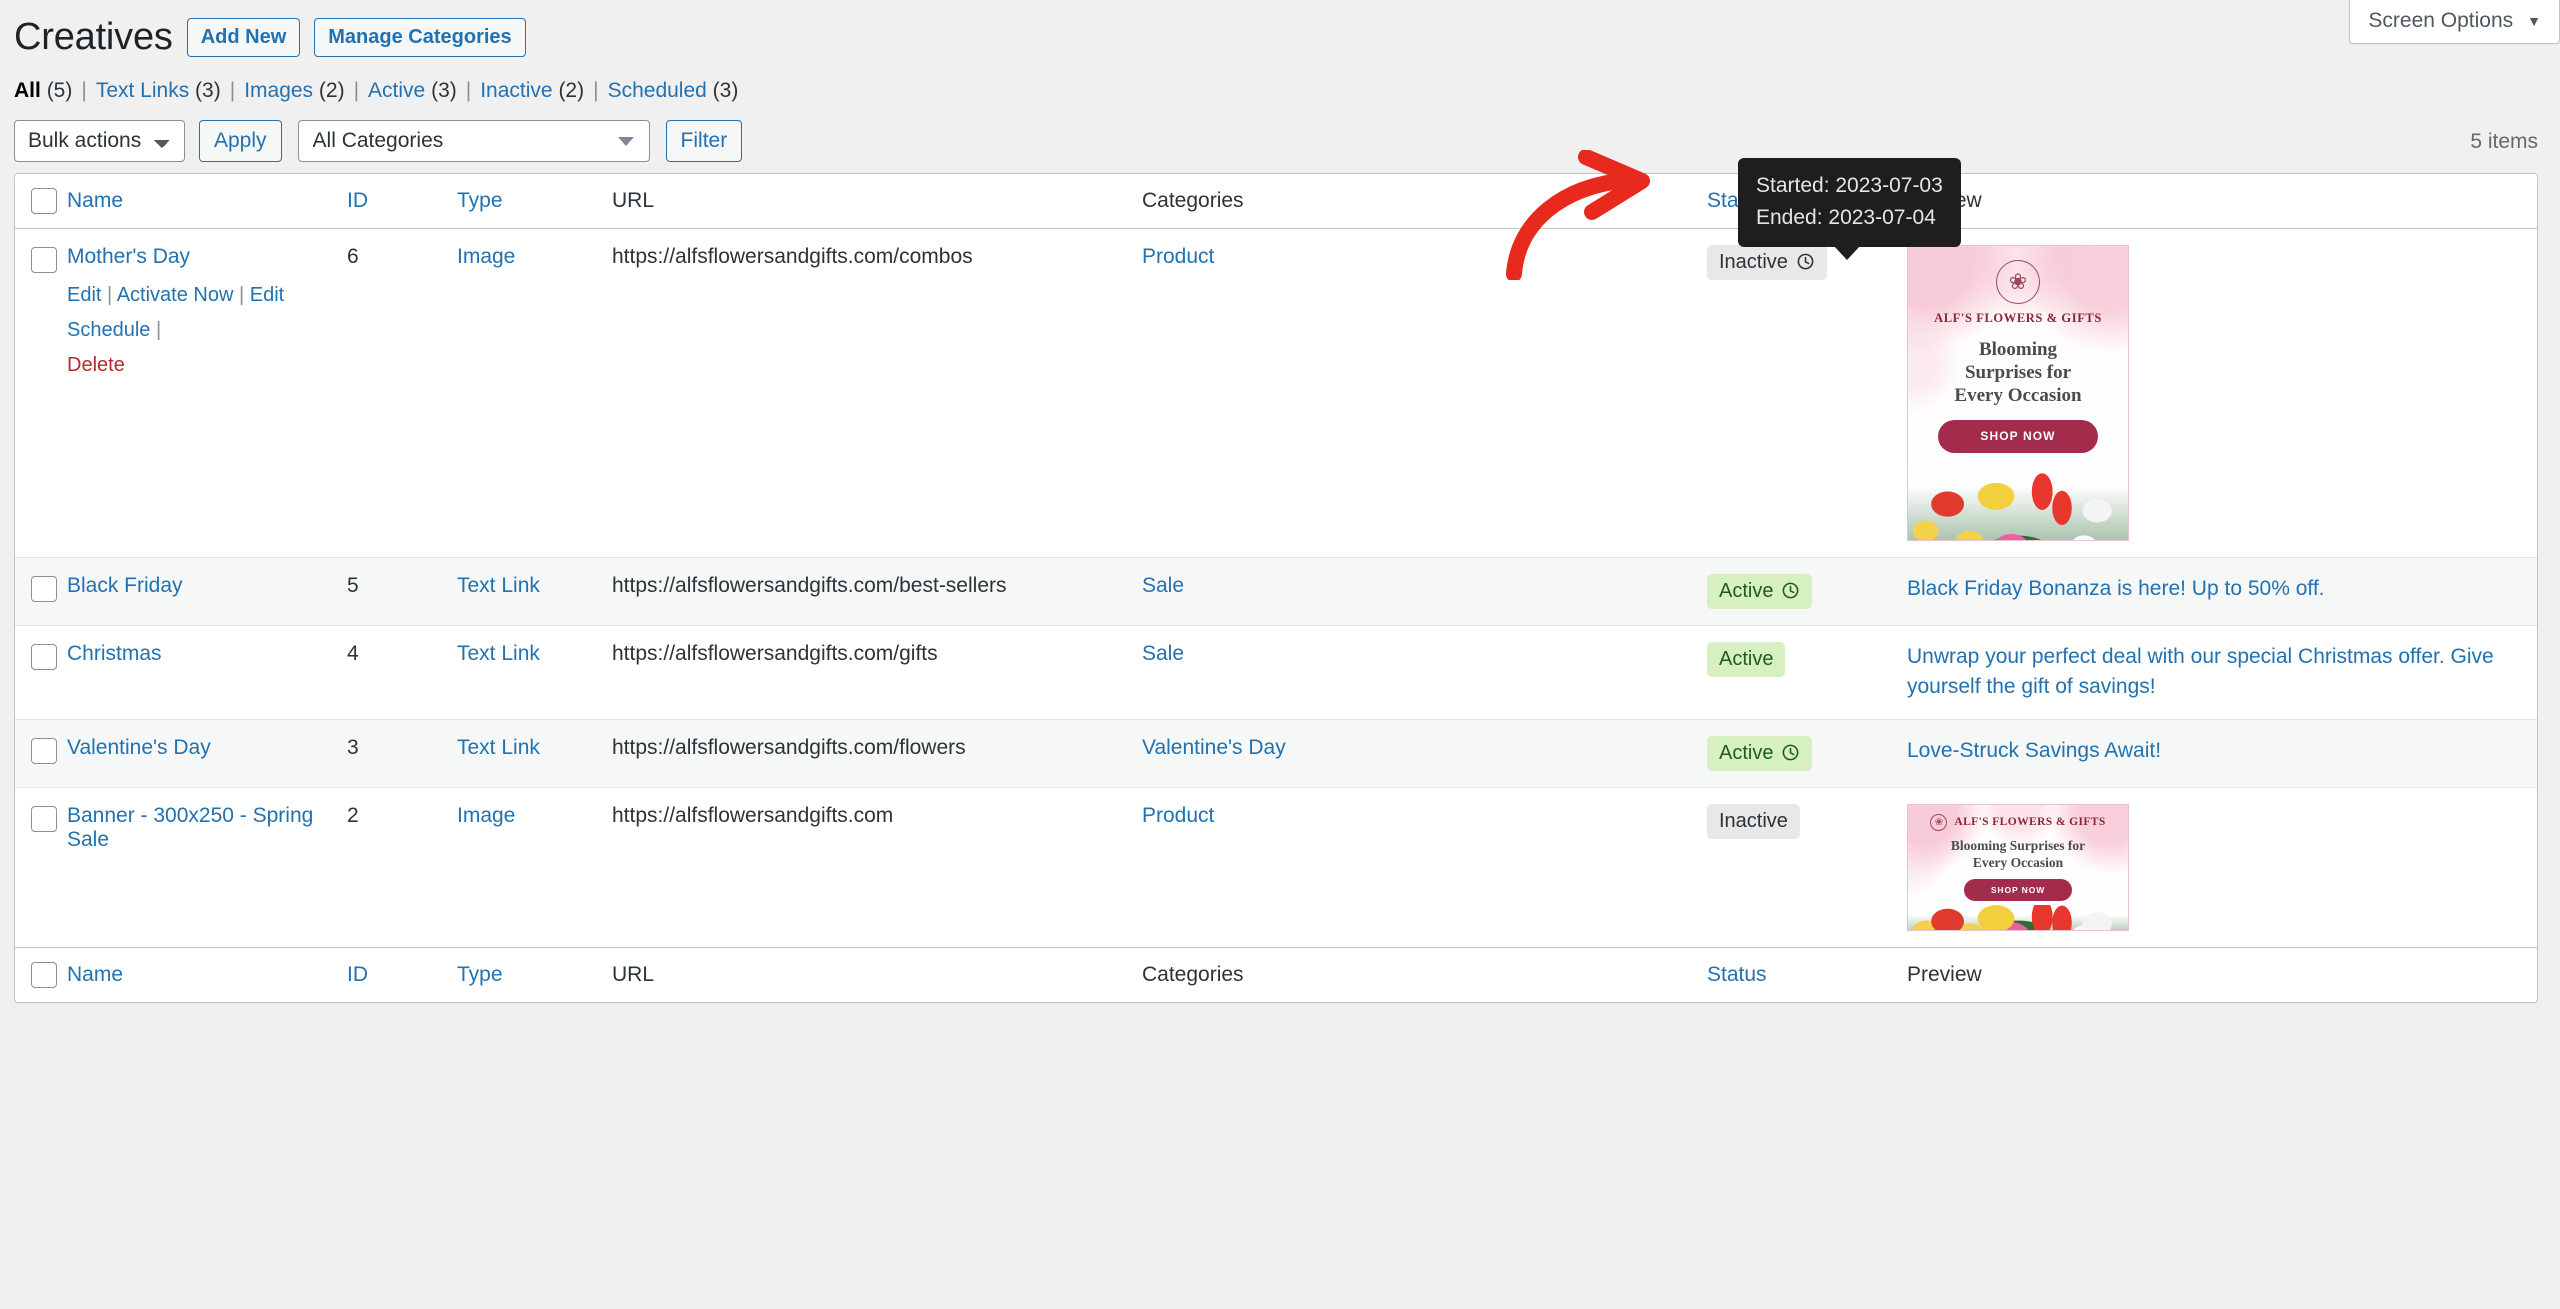  What do you see at coordinates (473, 140) in the screenshot?
I see `category-filter-select: All CategoriesProductSaleValentine's Day` at bounding box center [473, 140].